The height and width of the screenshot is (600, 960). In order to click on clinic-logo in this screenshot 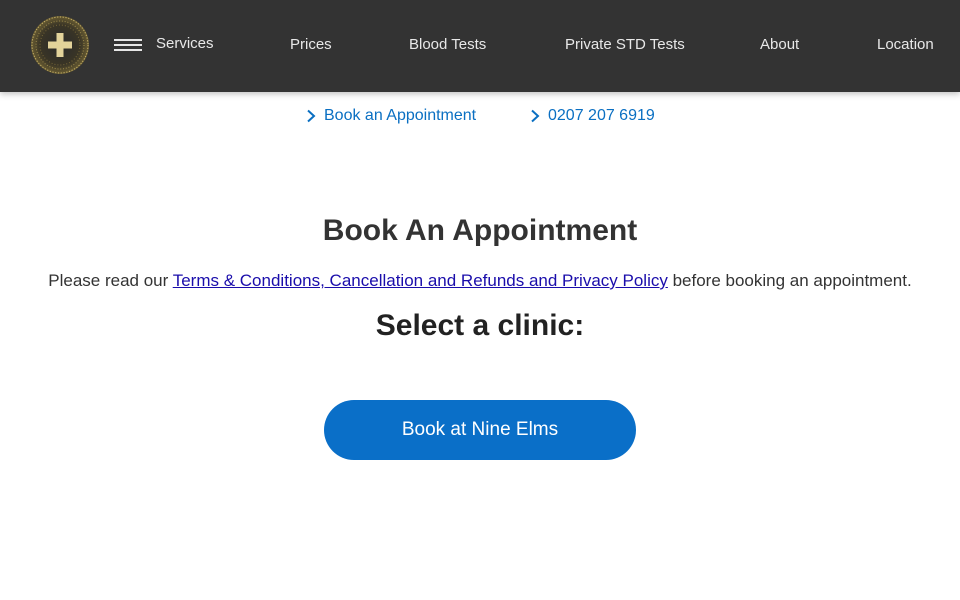, I will do `click(60, 45)`.